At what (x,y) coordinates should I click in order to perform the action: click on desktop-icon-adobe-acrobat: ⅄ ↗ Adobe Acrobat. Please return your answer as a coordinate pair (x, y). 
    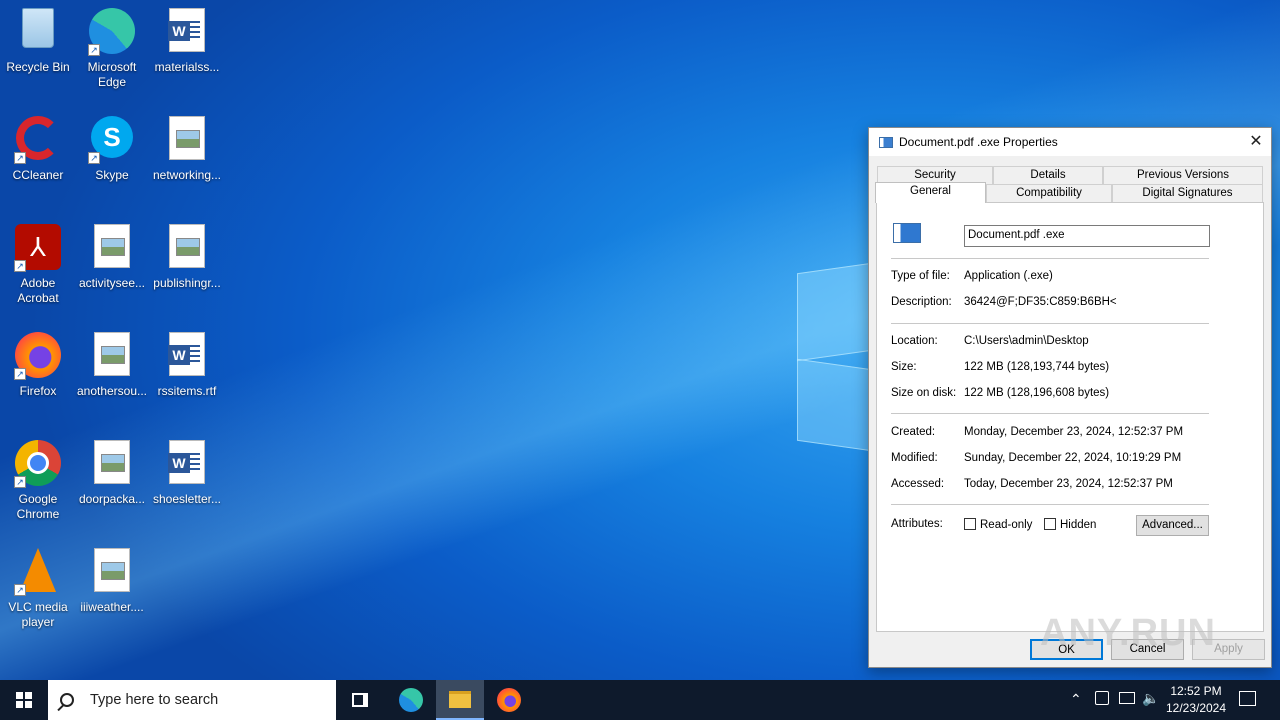
    Looking at the image, I should click on (38, 262).